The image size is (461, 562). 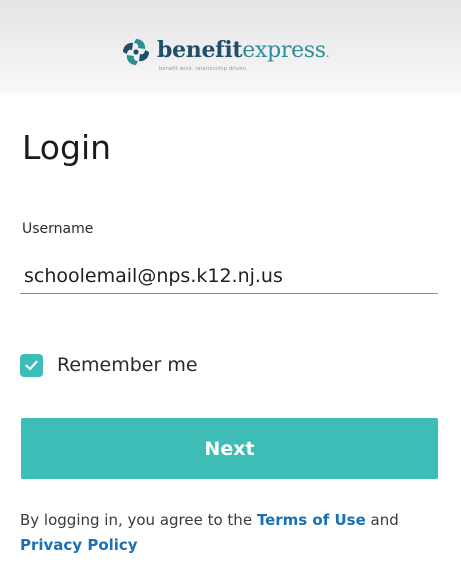 I want to click on brand-wordmark: benefitexpress., so click(x=243, y=51).